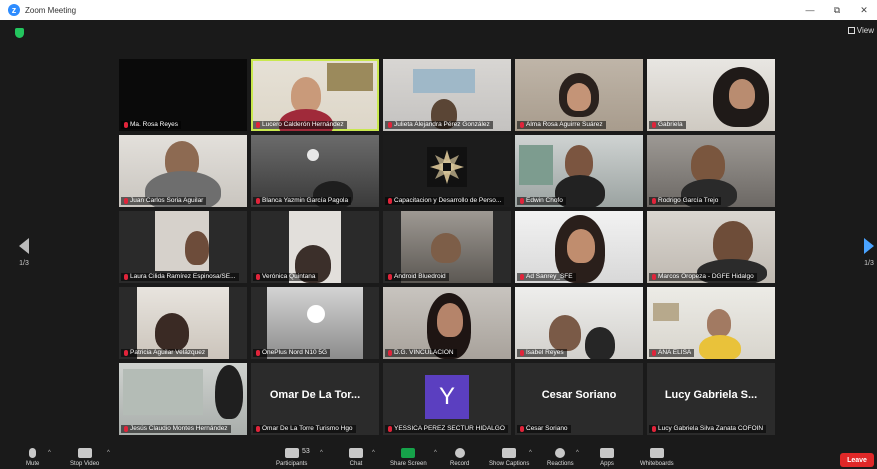  I want to click on wall-picture, so click(666, 312).